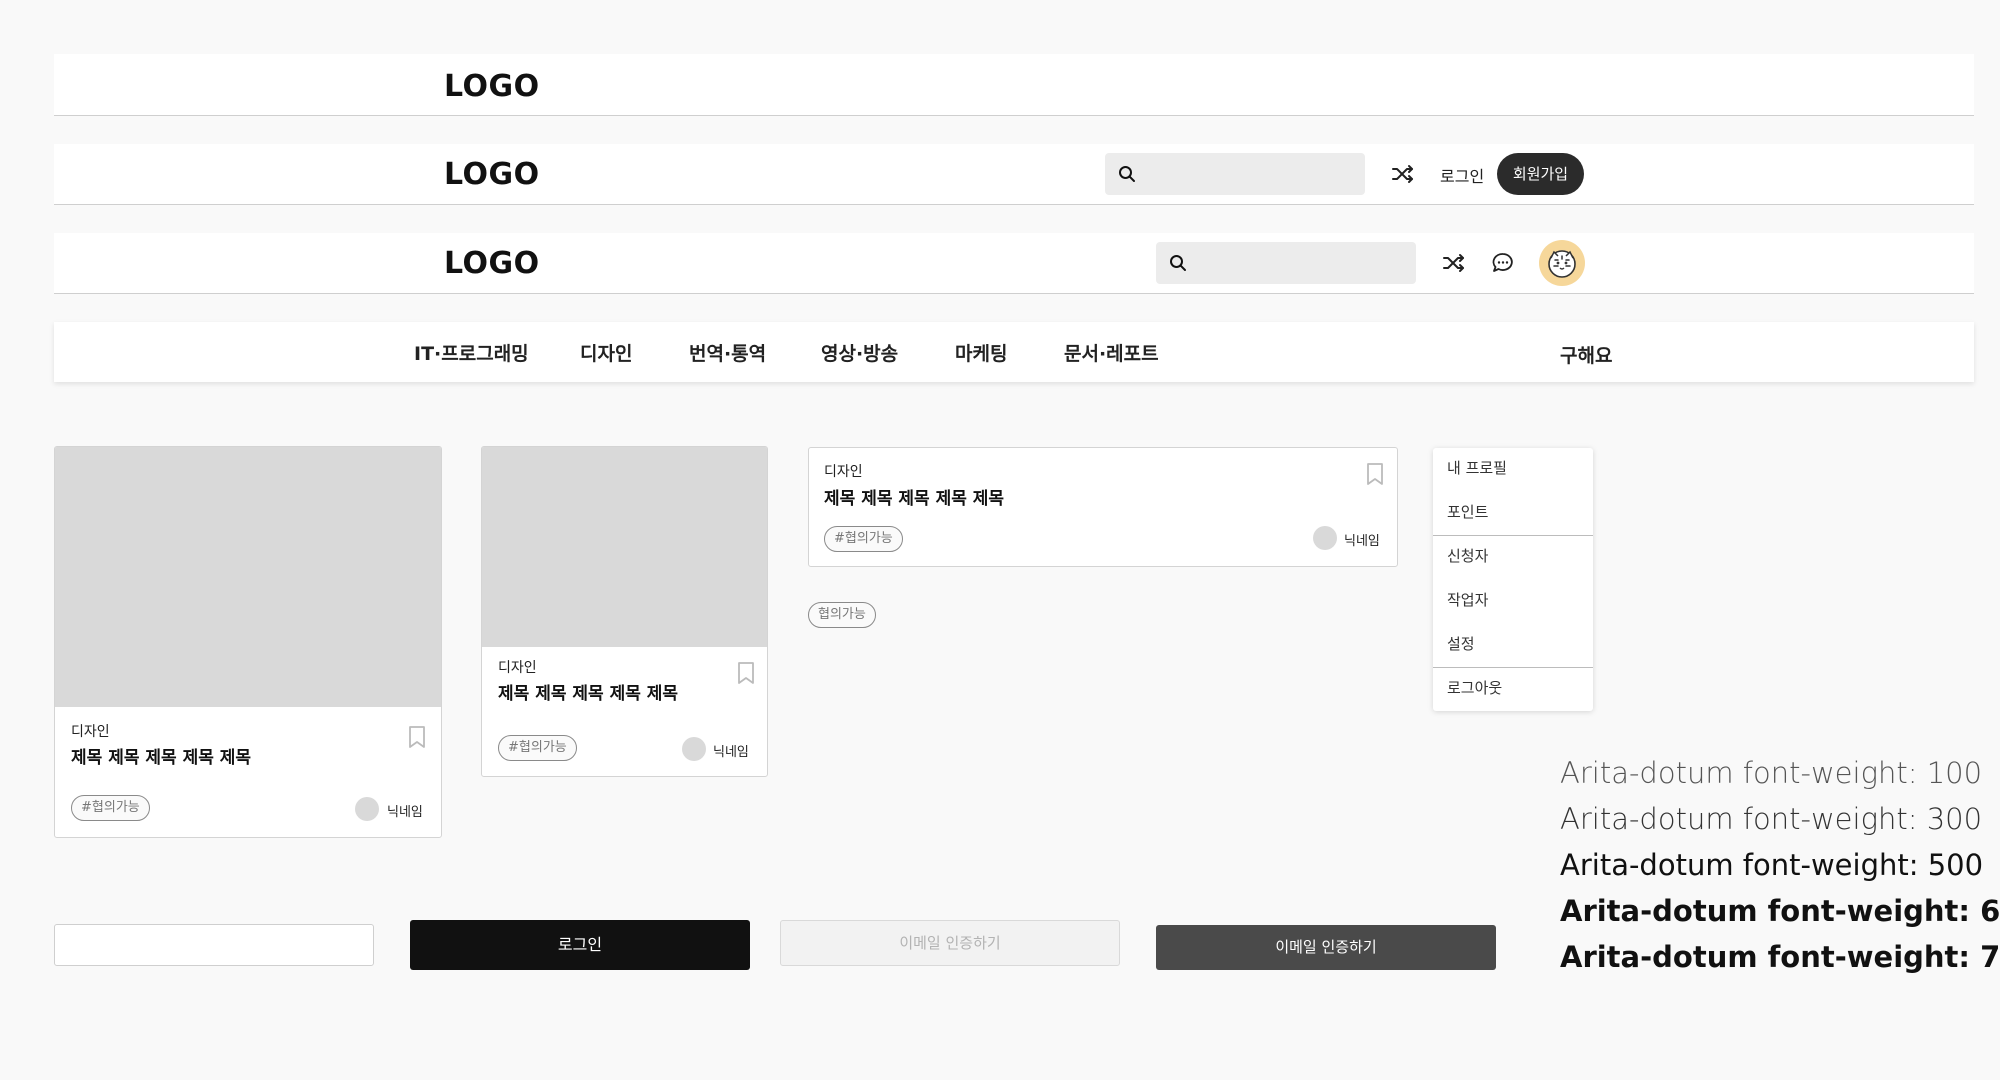 The image size is (2000, 1080). What do you see at coordinates (1111, 352) in the screenshot?
I see `nav-item-documents: 문서·레포트` at bounding box center [1111, 352].